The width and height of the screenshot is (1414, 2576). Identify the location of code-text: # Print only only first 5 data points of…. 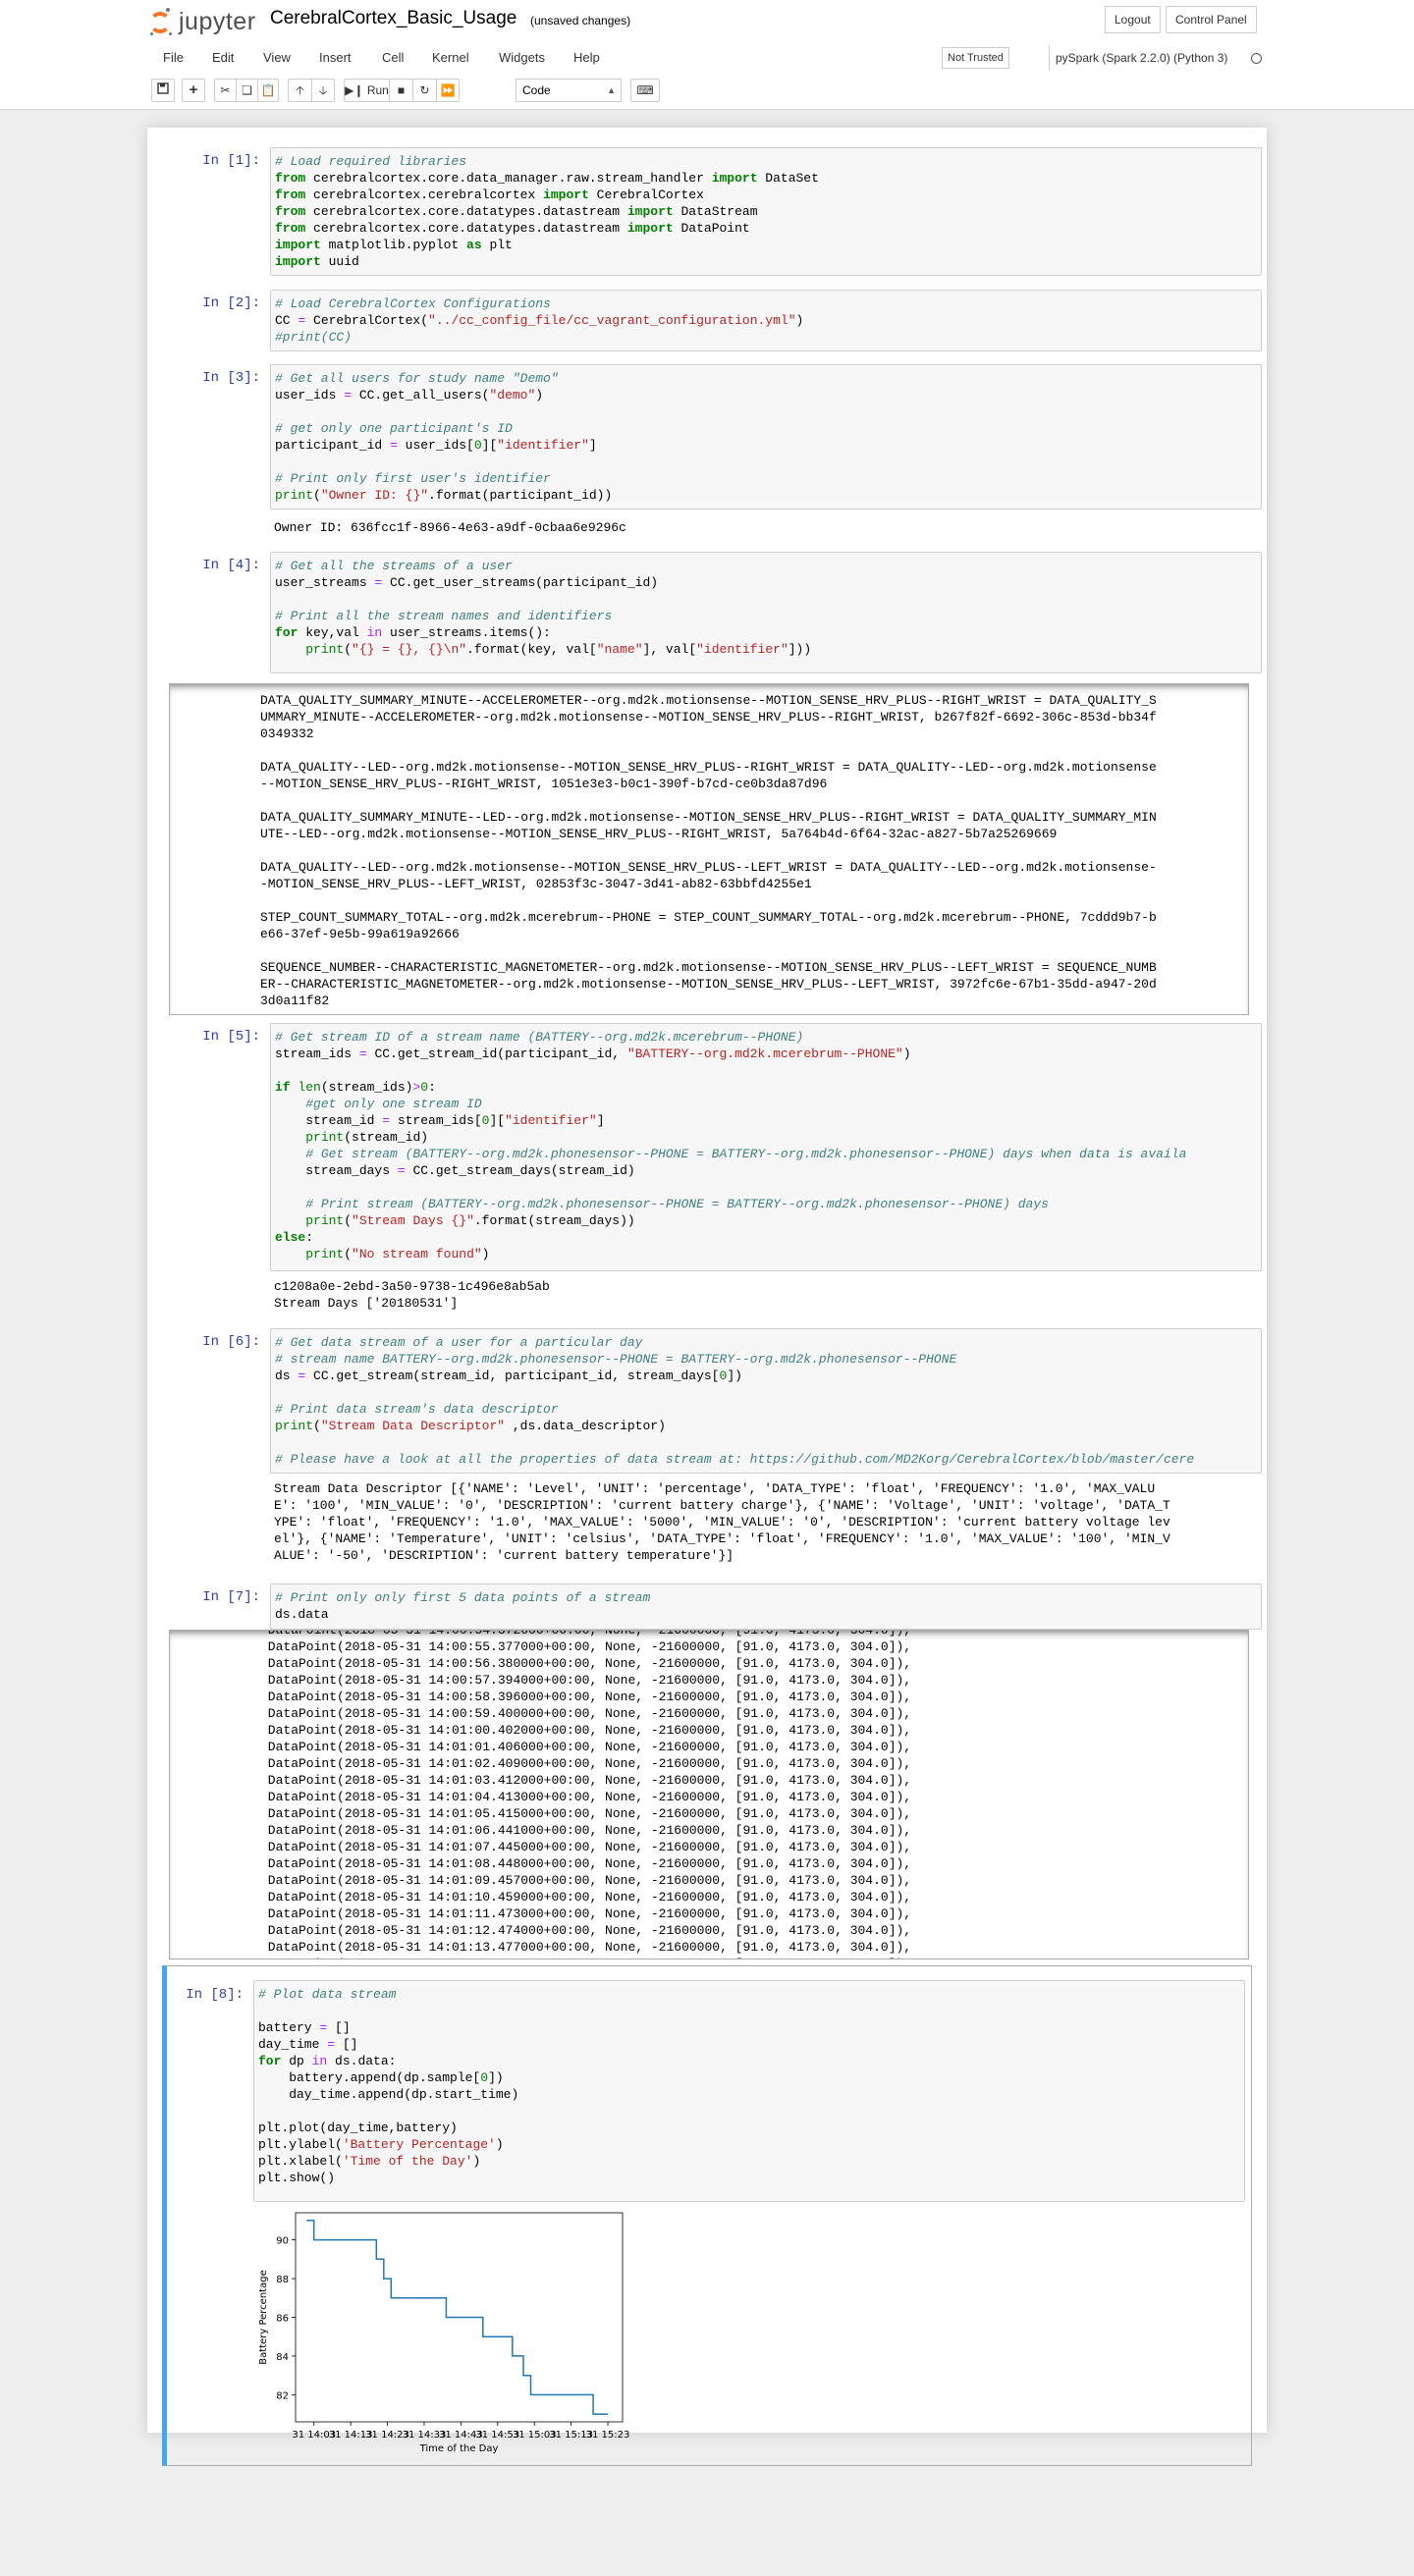
(463, 1606).